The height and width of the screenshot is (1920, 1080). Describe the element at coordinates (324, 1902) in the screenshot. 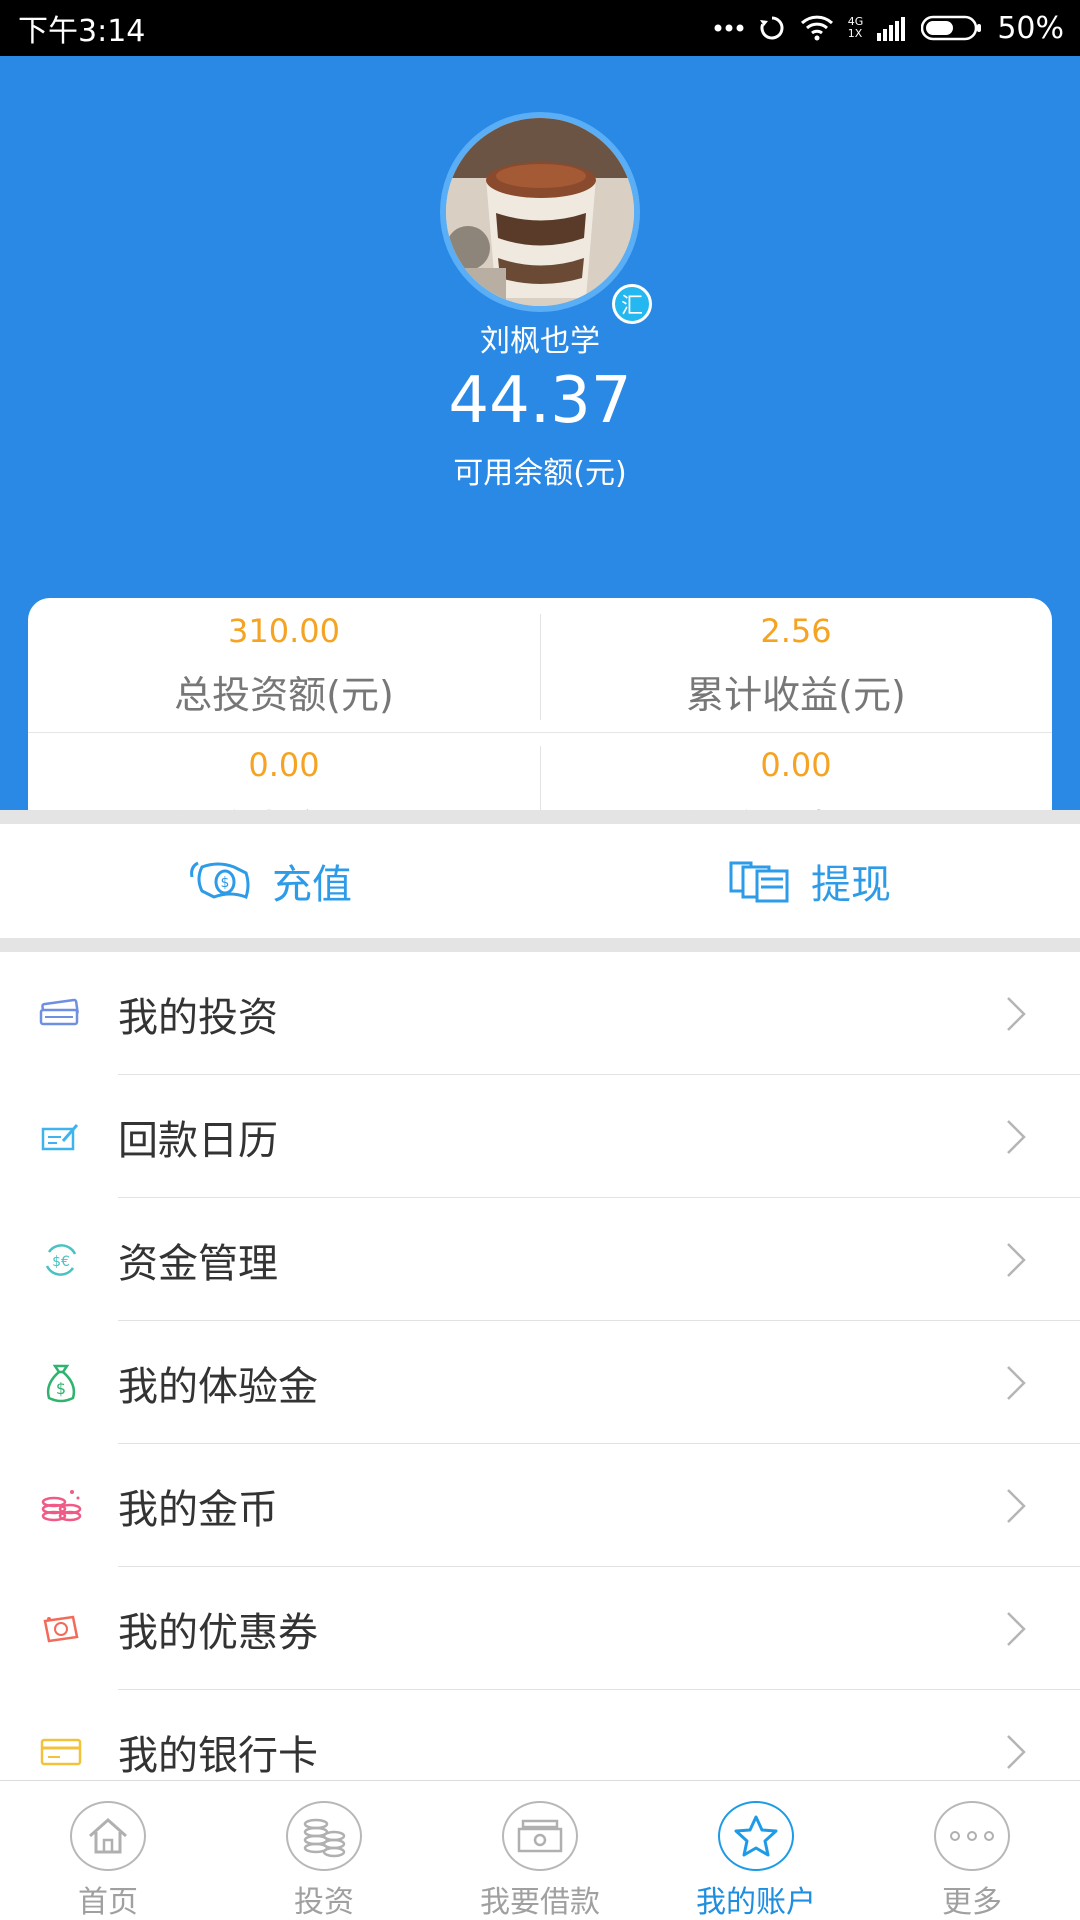

I see `nav-label: 投资` at that location.